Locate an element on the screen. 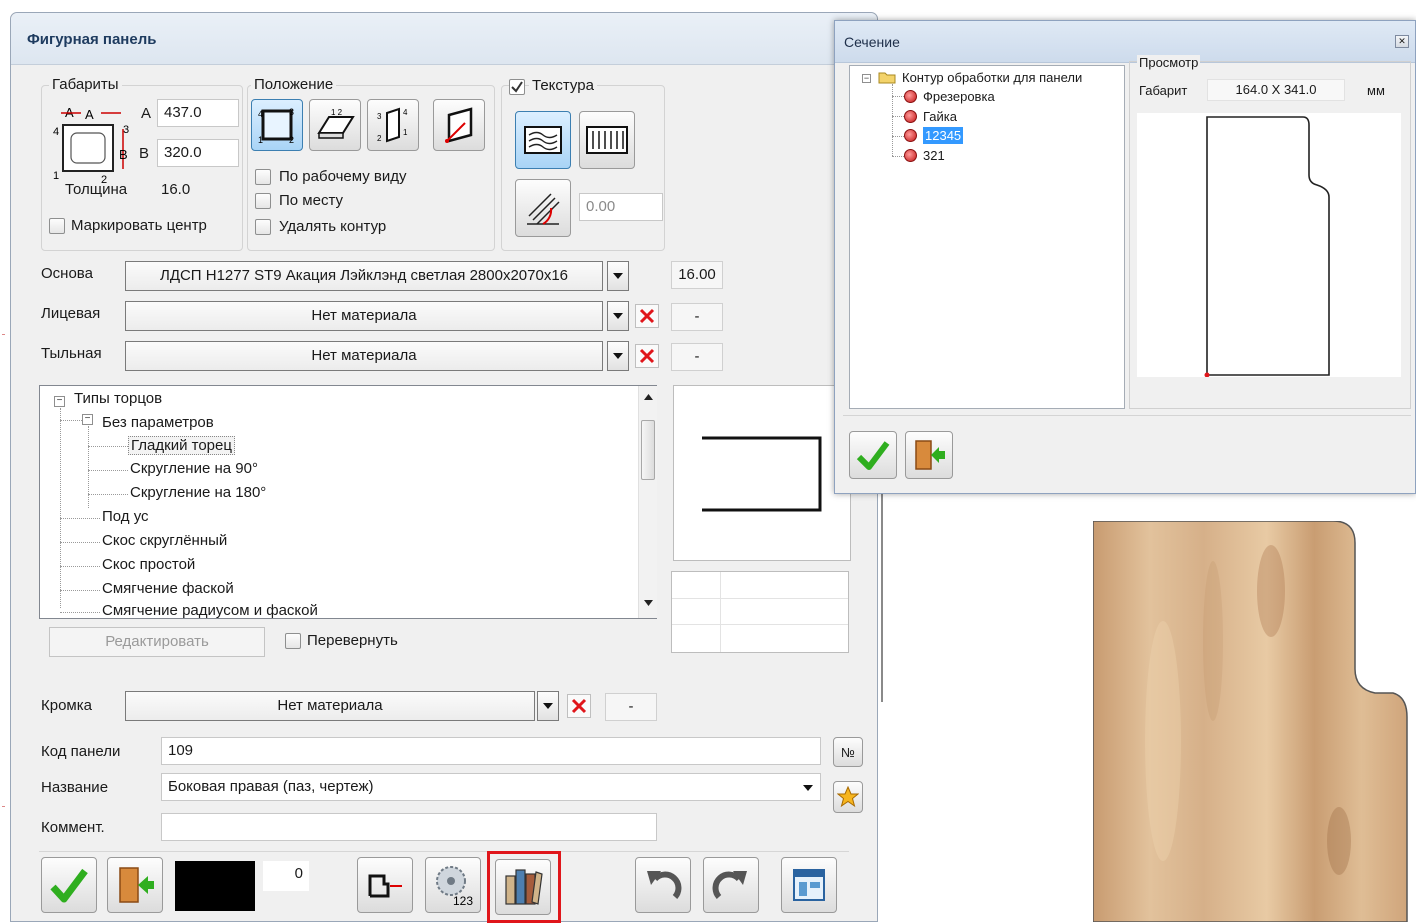  favorite-button is located at coordinates (848, 797).